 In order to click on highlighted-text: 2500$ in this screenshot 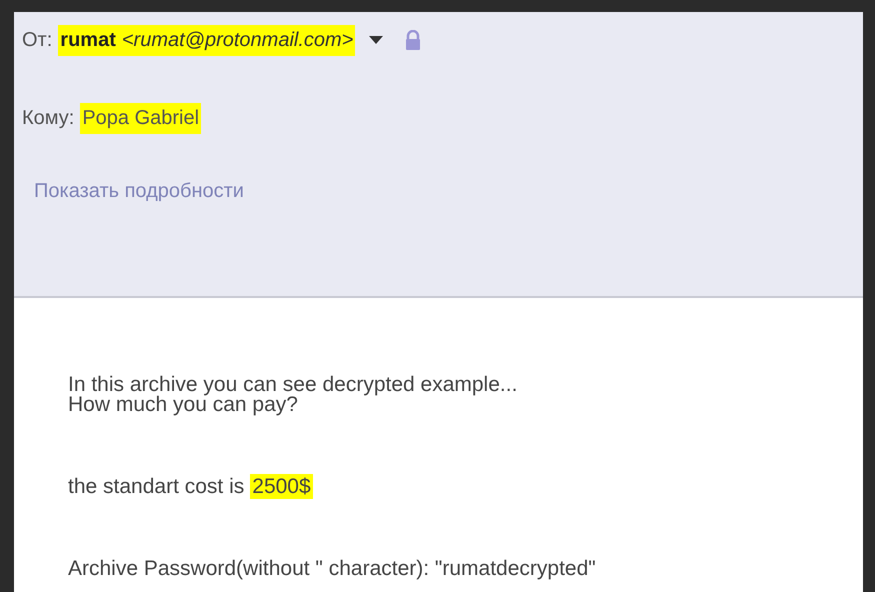, I will do `click(281, 486)`.